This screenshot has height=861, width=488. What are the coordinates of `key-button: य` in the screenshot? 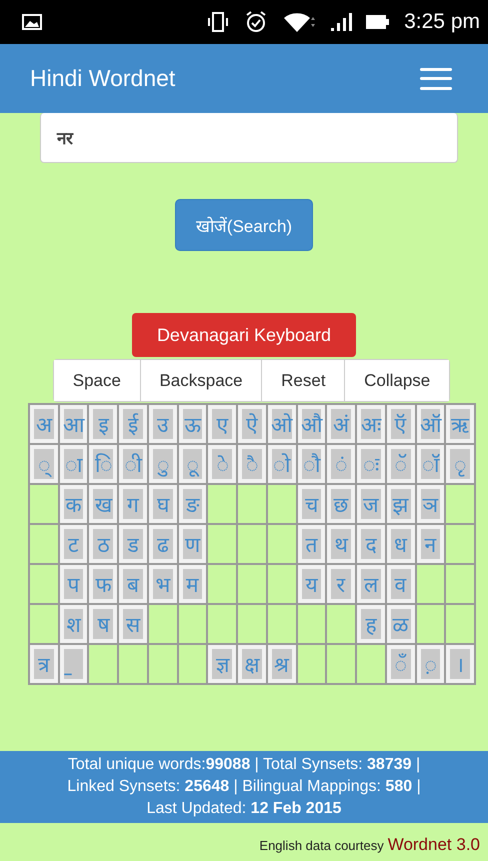 It's located at (312, 584).